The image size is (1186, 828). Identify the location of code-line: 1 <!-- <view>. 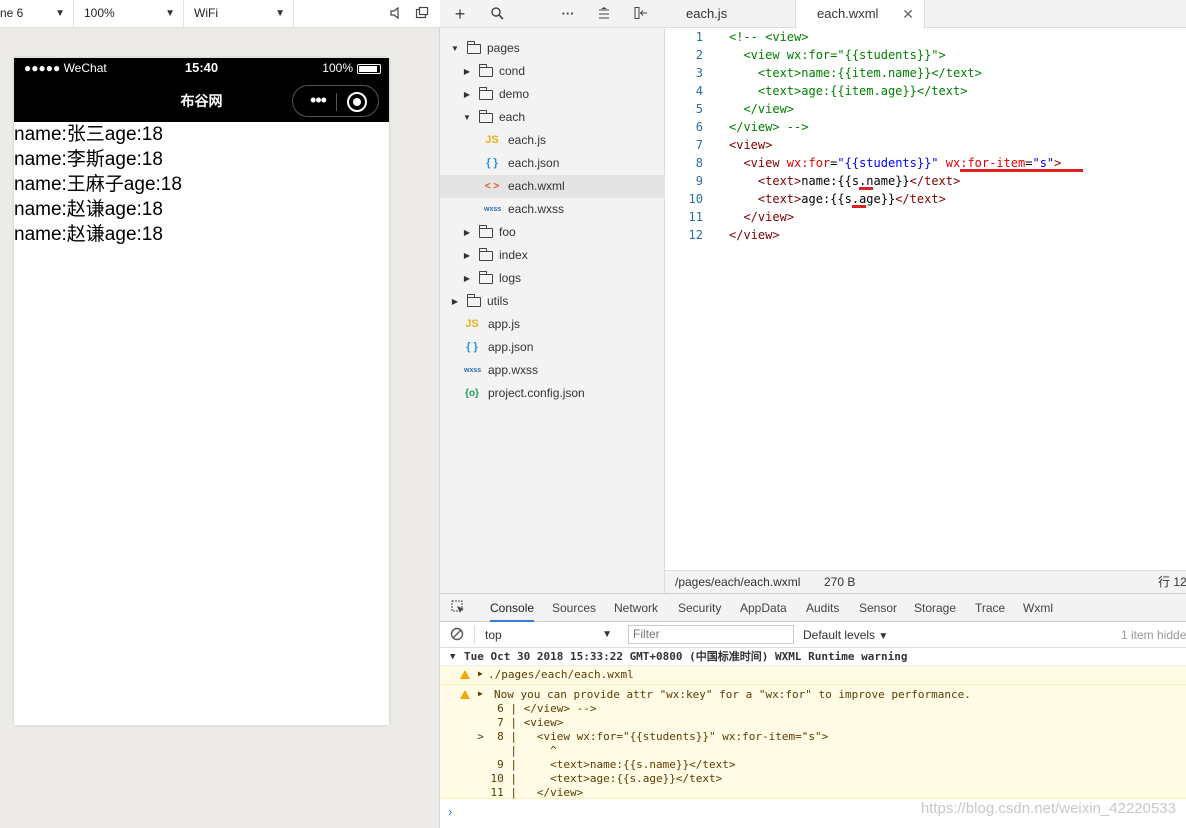
(925, 37).